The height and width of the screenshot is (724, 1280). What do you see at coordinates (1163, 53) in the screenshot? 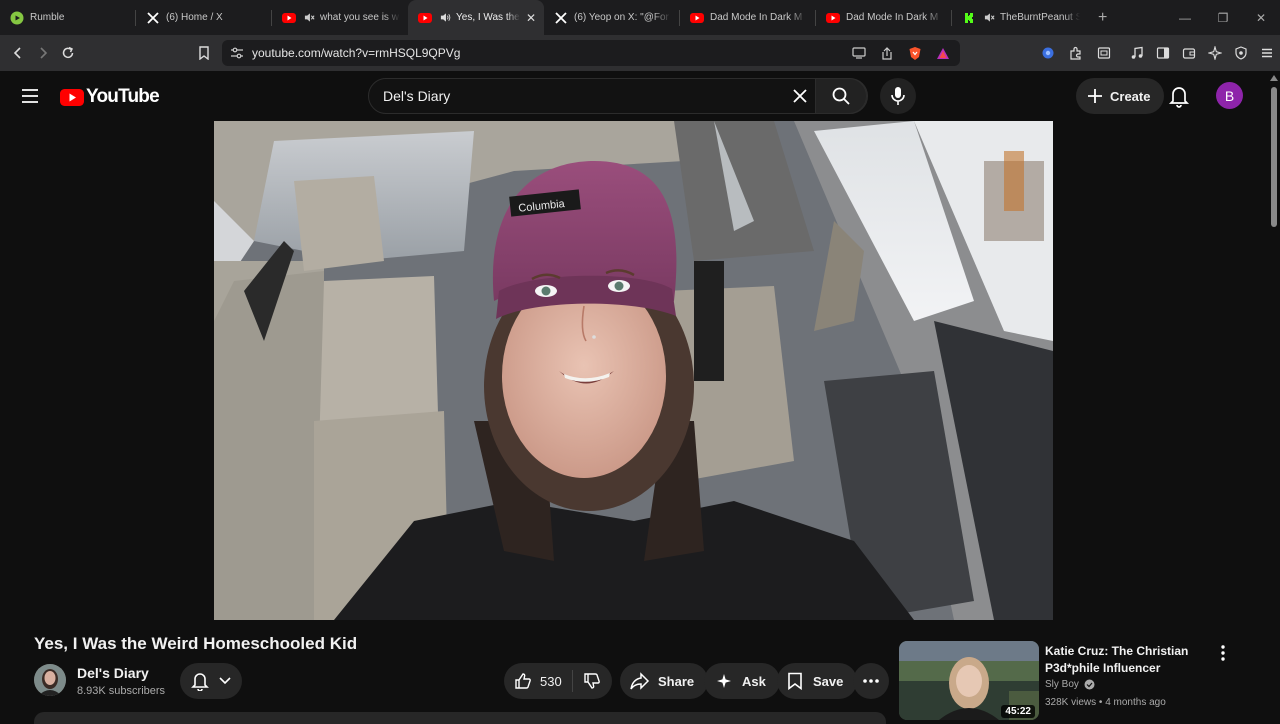
I see `sidebar-icon` at bounding box center [1163, 53].